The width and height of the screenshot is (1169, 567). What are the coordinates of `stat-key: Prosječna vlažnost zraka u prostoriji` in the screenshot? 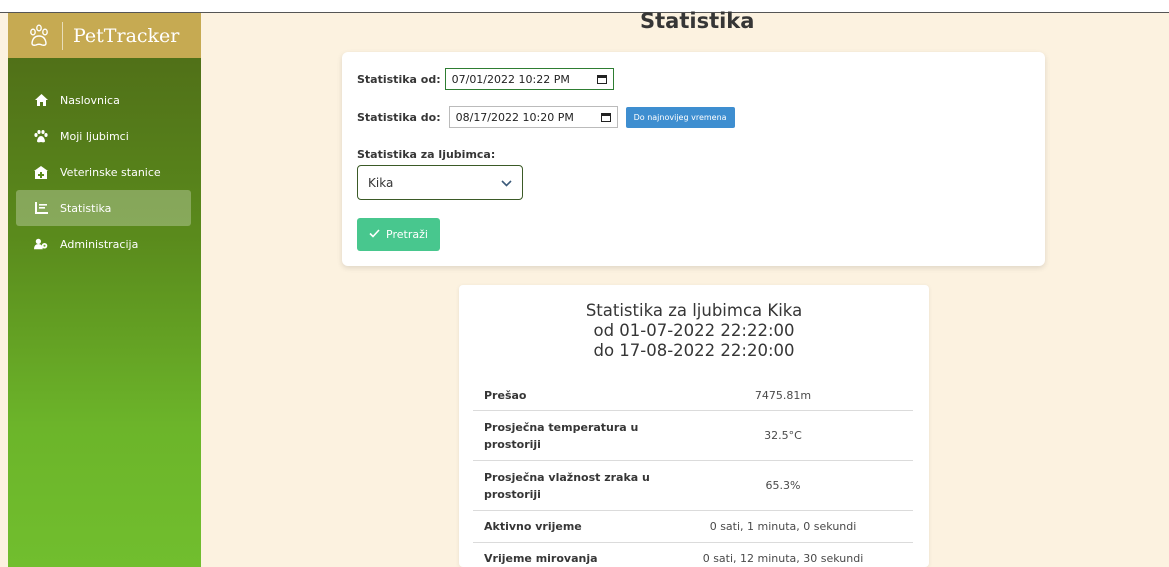 It's located at (567, 485).